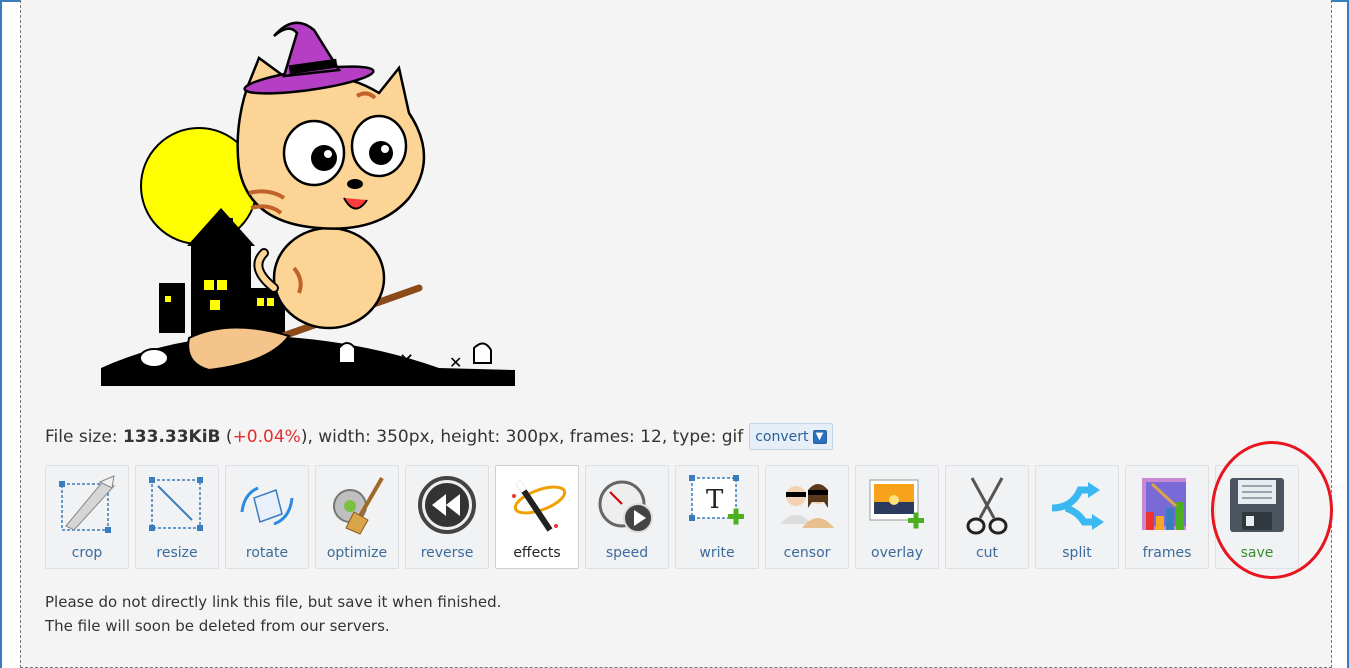 The image size is (1349, 668). Describe the element at coordinates (229, 436) in the screenshot. I see `delta-open-paren: (` at that location.